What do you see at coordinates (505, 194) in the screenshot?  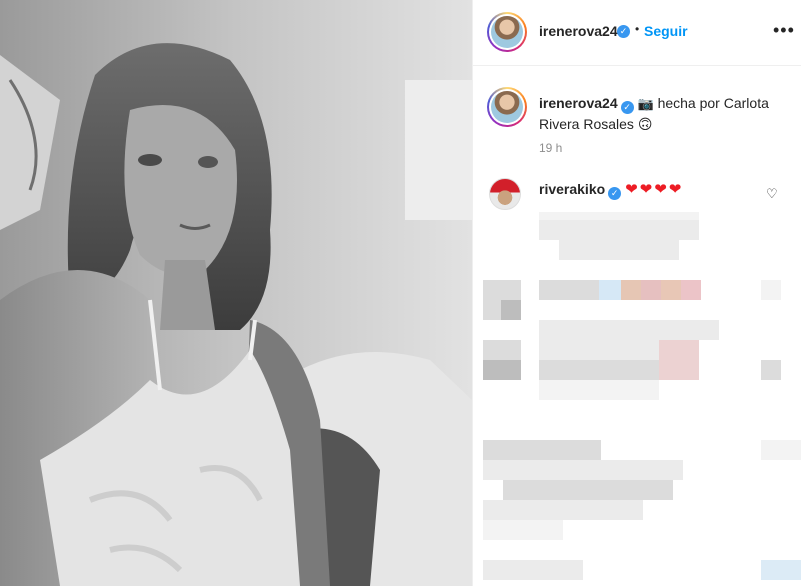 I see `commenter-avatar` at bounding box center [505, 194].